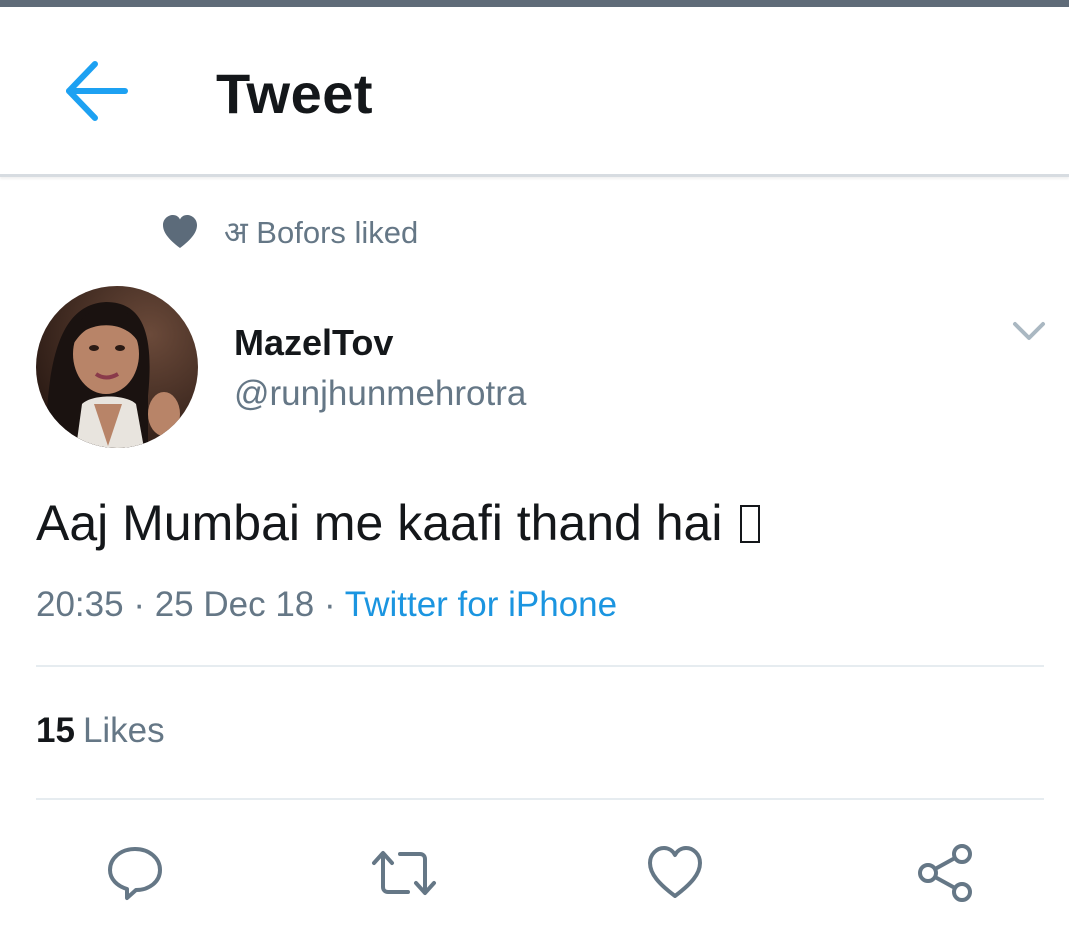  What do you see at coordinates (55, 730) in the screenshot?
I see `likes-count: 15` at bounding box center [55, 730].